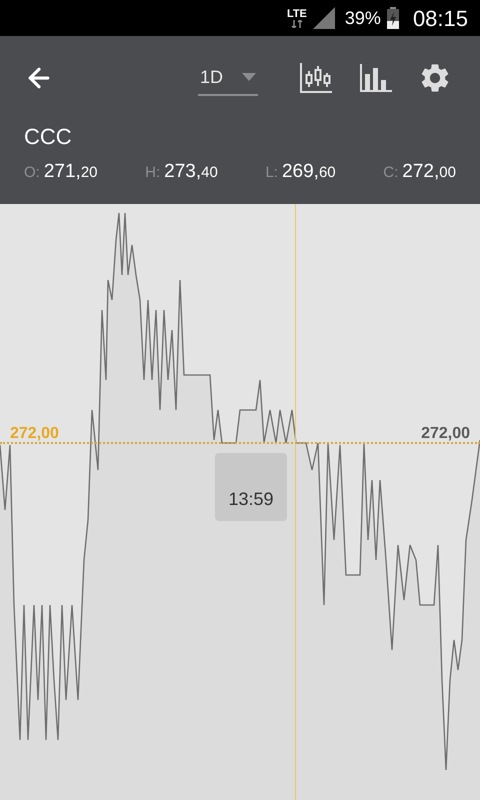  Describe the element at coordinates (296, 14) in the screenshot. I see `network-label: LTE` at that location.